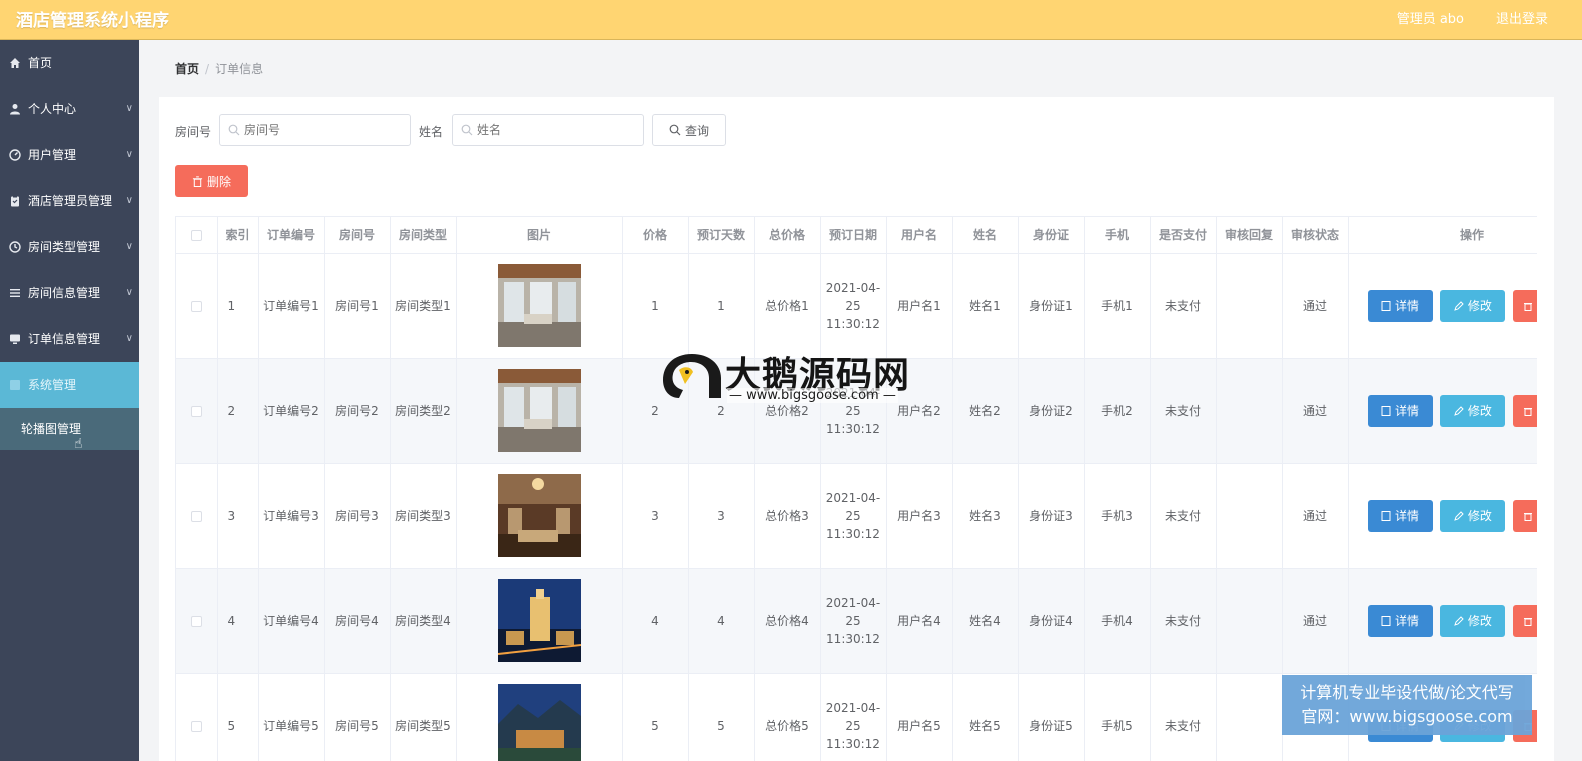 Image resolution: width=1582 pixels, height=761 pixels. Describe the element at coordinates (211, 181) in the screenshot. I see `batch-delete-button: 删除` at that location.